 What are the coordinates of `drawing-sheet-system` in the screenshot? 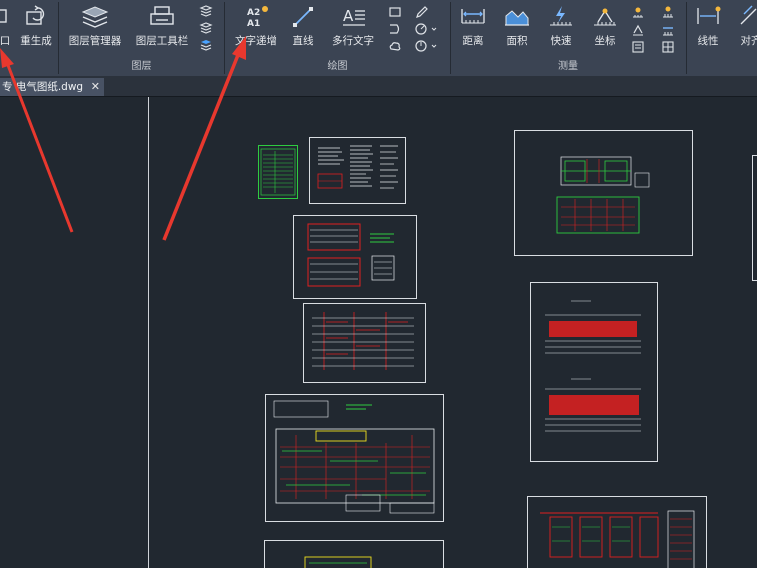 It's located at (355, 257).